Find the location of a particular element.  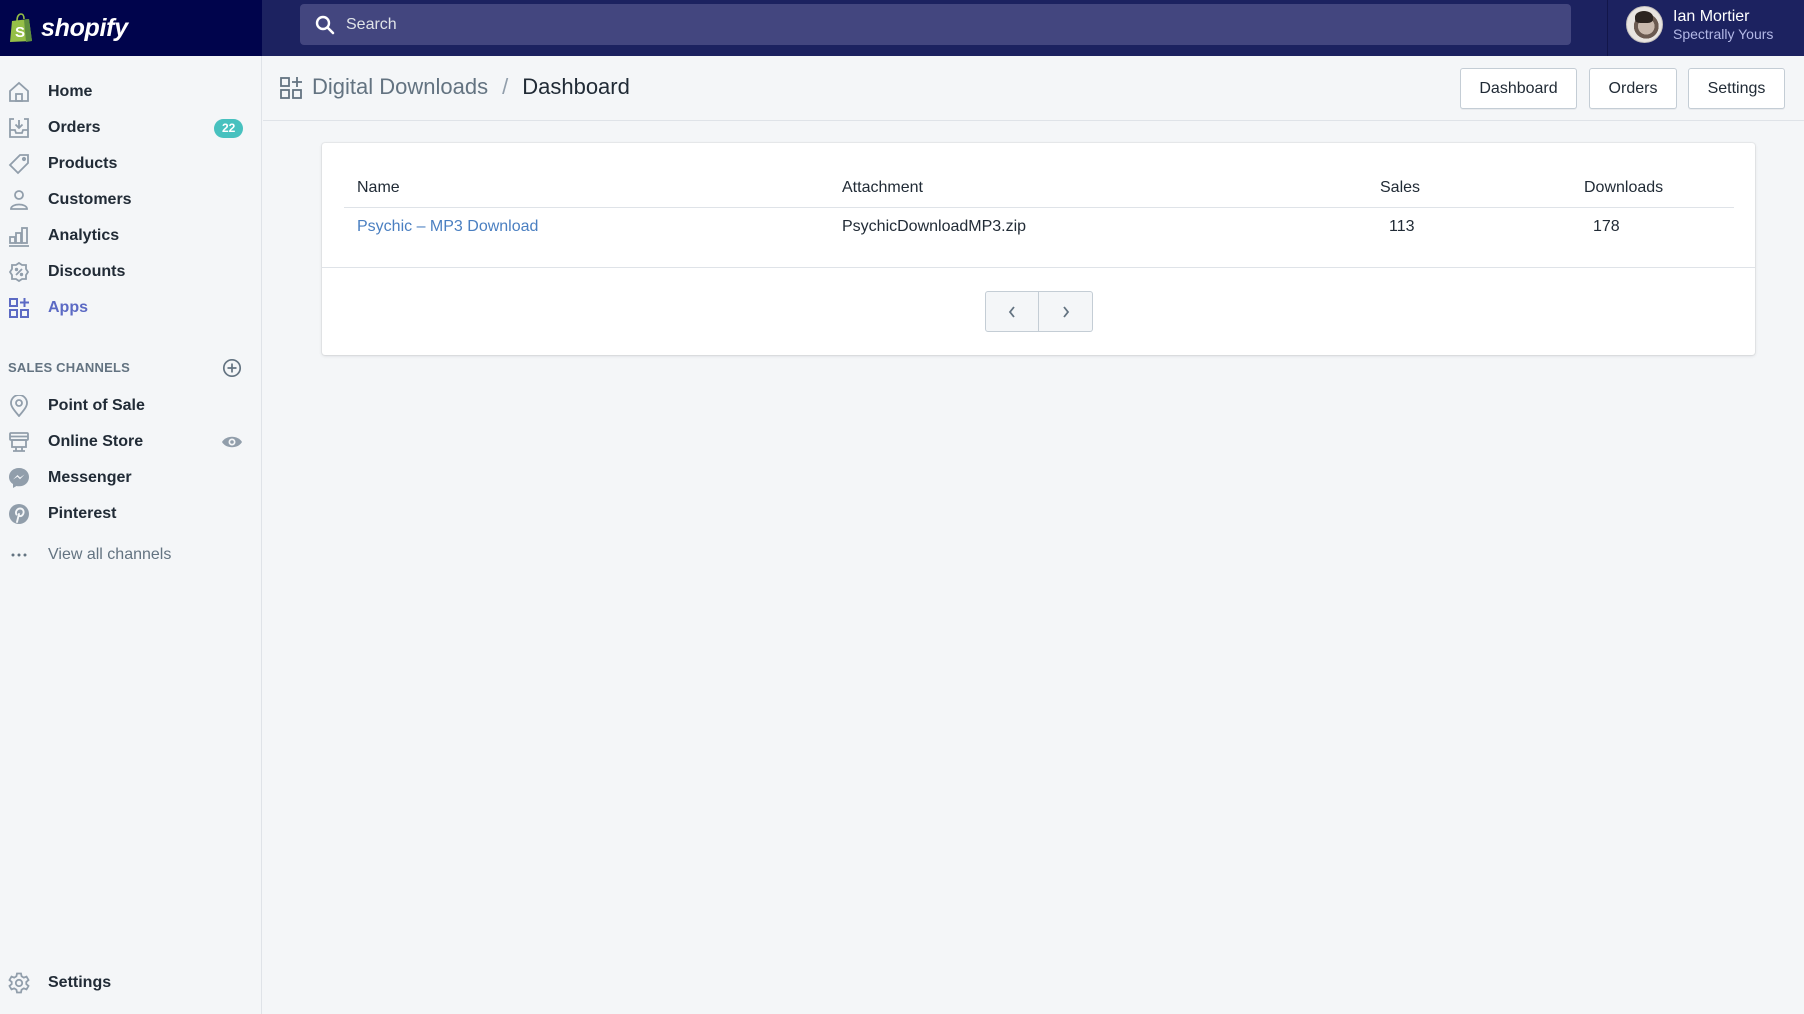

column-header-name: Name is located at coordinates (378, 187).